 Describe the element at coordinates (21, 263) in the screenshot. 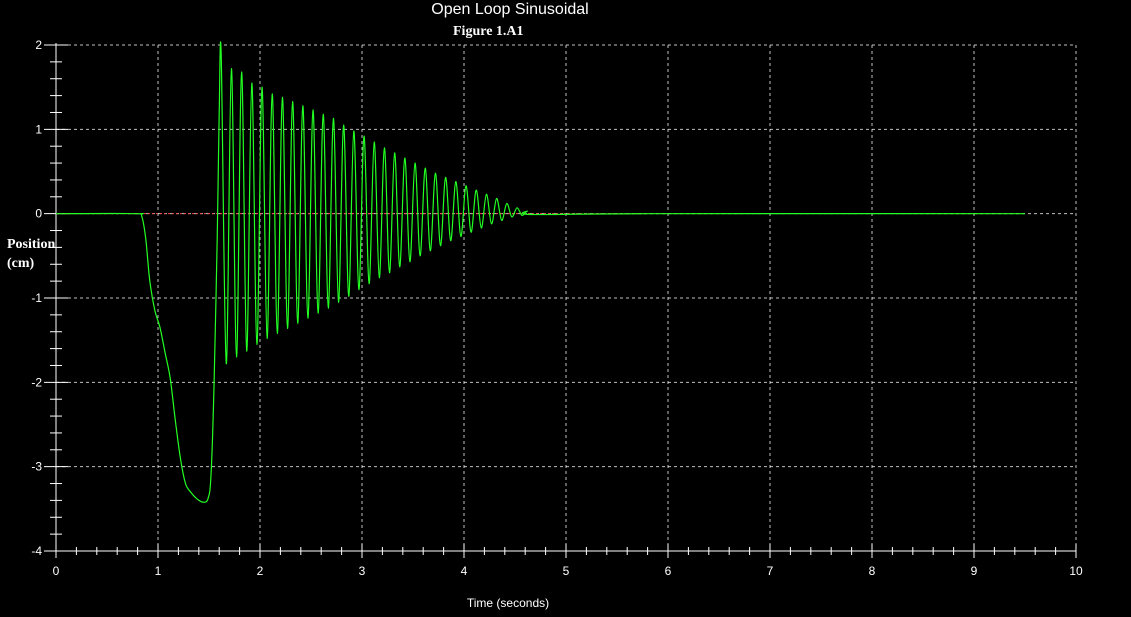

I see `y-axis-label-line2: (cm)` at that location.